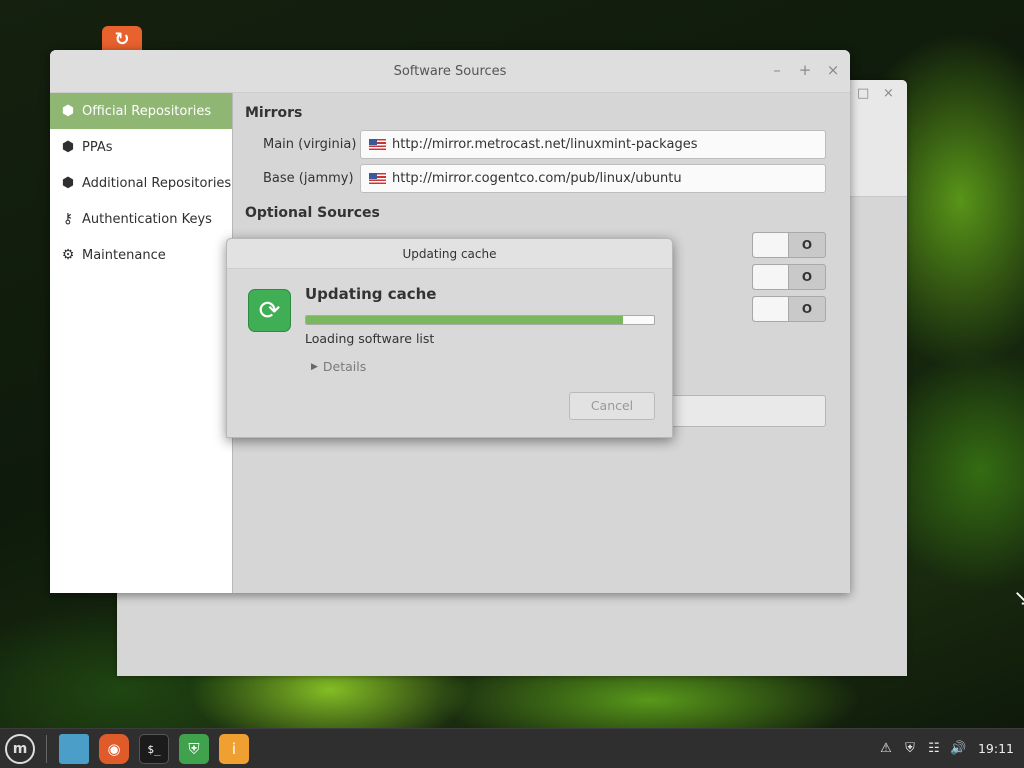  I want to click on volume-icon: 🔊, so click(958, 748).